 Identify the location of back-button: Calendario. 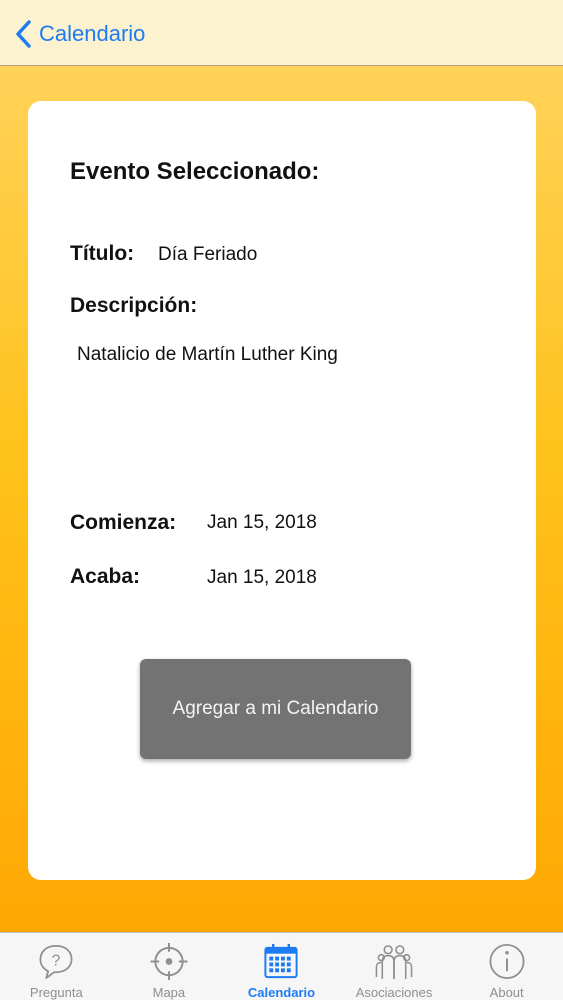
(79, 34).